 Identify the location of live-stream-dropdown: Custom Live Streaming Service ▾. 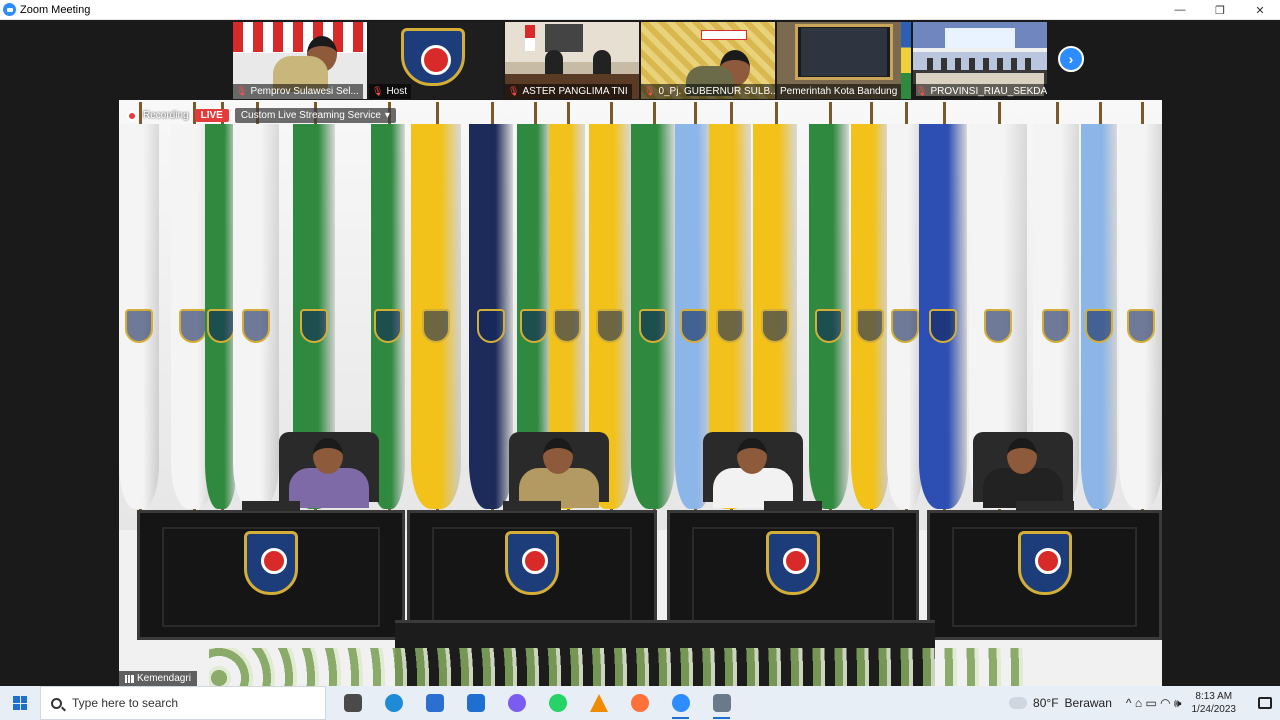
(315, 115).